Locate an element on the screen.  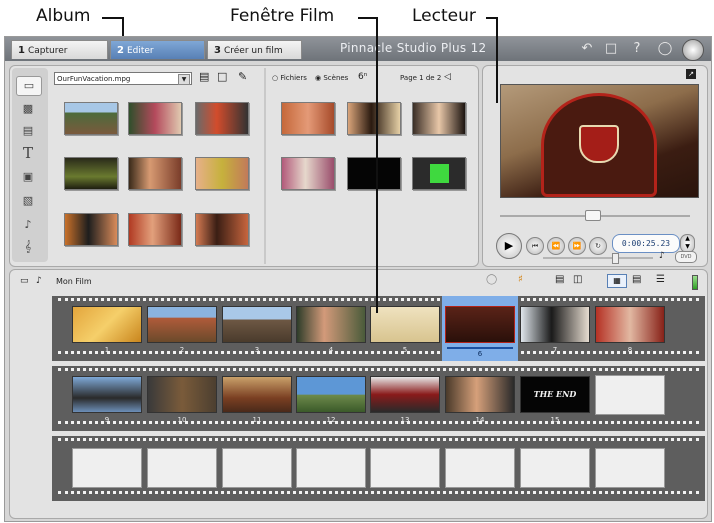
next-page-icon: ◁ is located at coordinates (447, 77).